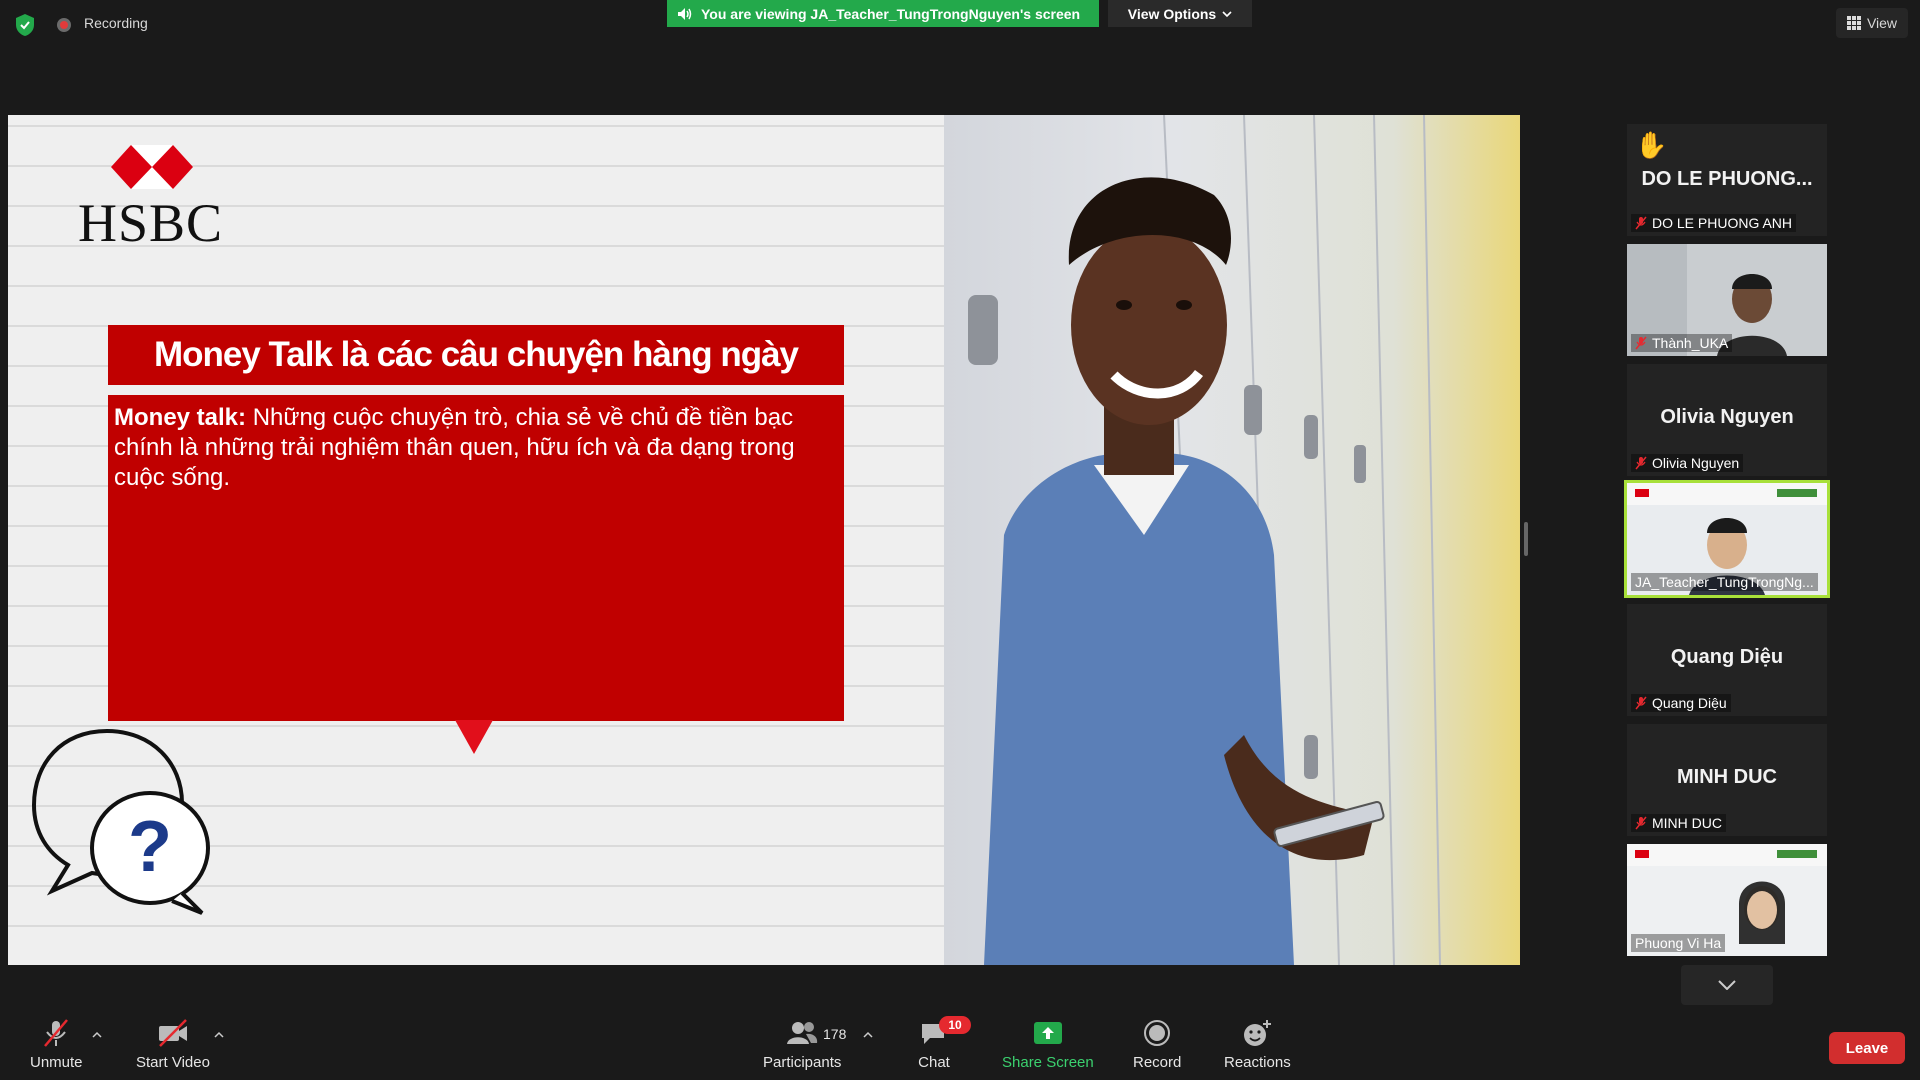 Image resolution: width=1920 pixels, height=1080 pixels. I want to click on participant-name: Thành_UKA, so click(1690, 343).